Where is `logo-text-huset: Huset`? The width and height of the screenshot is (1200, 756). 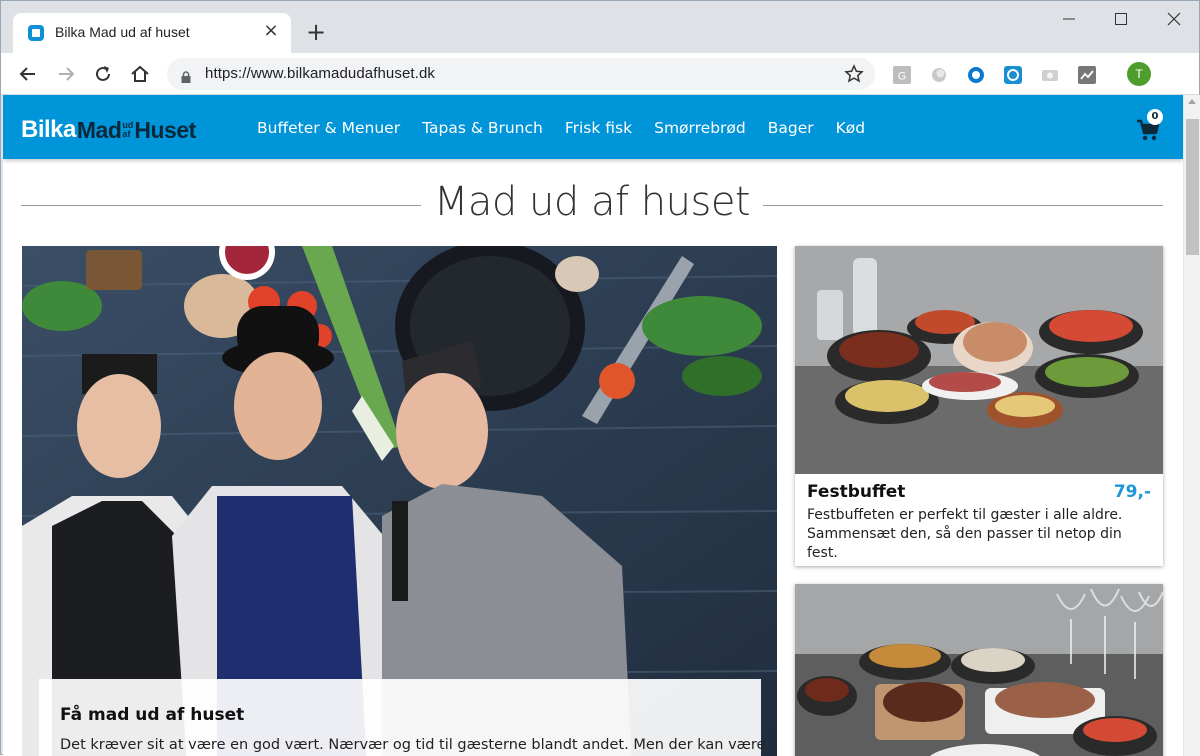 logo-text-huset: Huset is located at coordinates (165, 130).